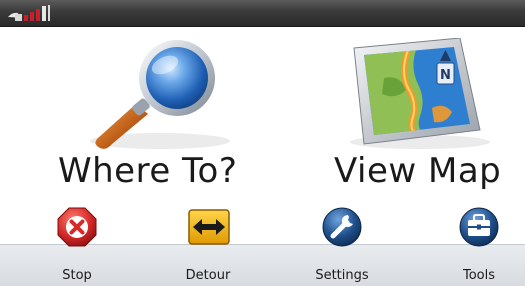 The height and width of the screenshot is (286, 525). What do you see at coordinates (445, 75) in the screenshot?
I see `svg-text: N` at bounding box center [445, 75].